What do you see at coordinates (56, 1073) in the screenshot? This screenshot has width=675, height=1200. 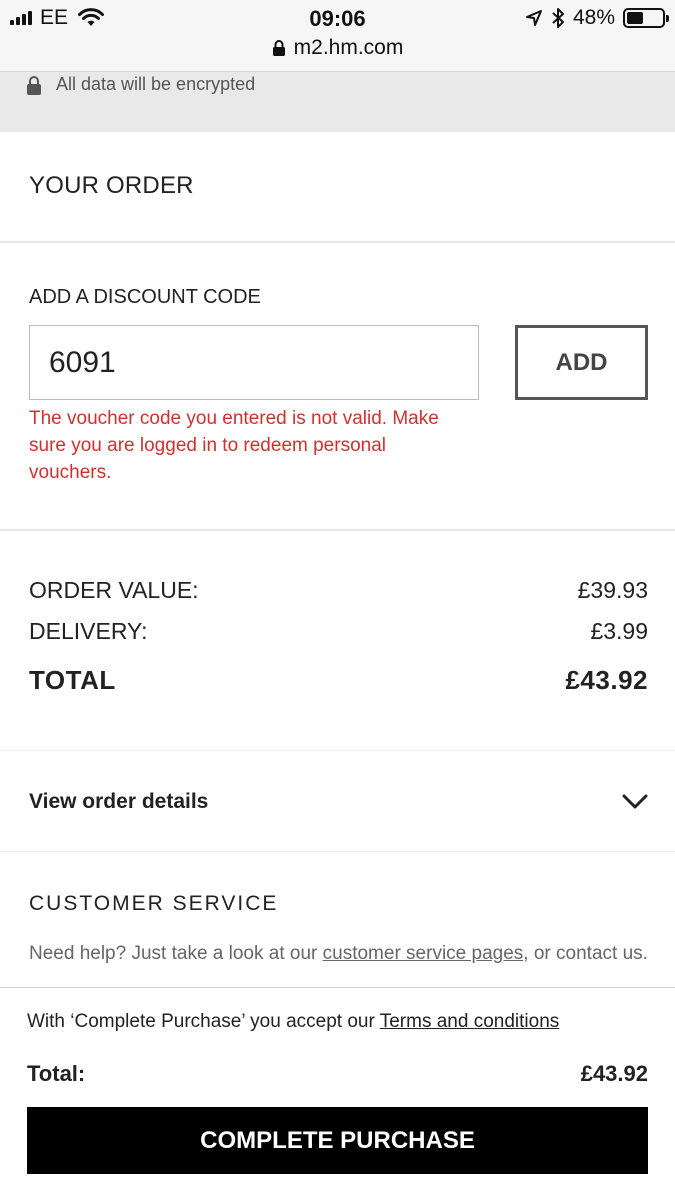 I see `footer-total-label: Total:` at bounding box center [56, 1073].